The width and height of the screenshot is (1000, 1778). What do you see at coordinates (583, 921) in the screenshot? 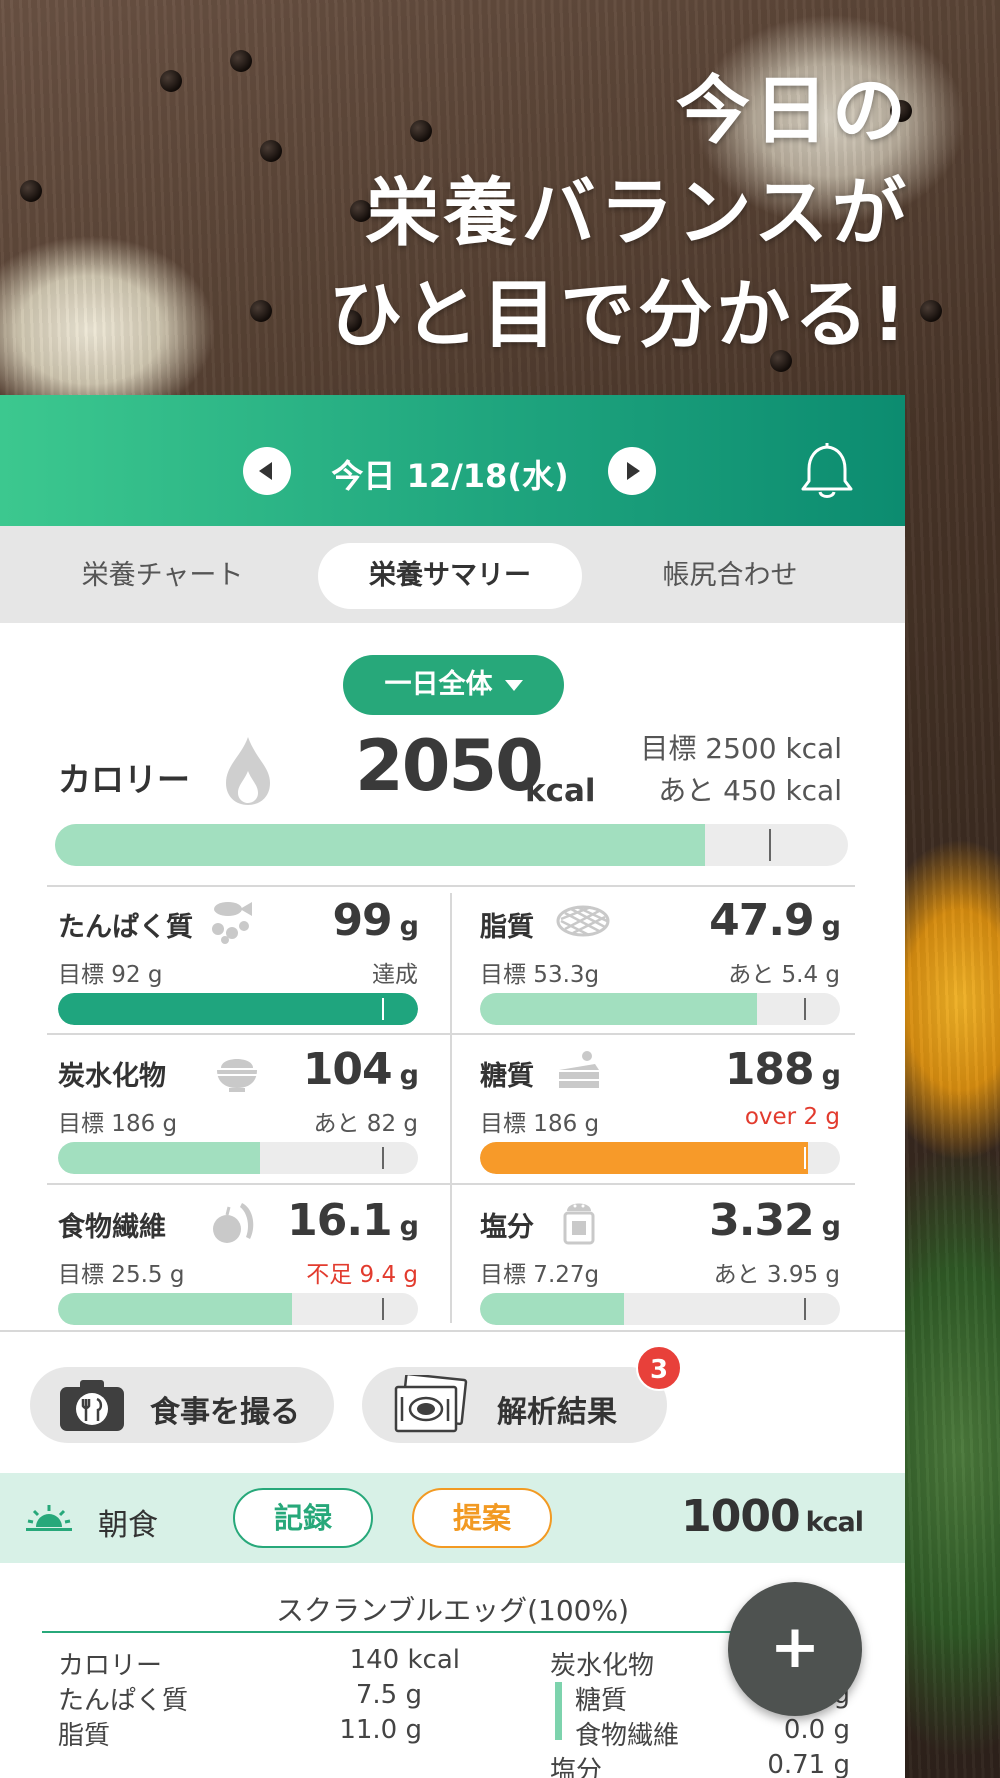
I see `meat-icon` at bounding box center [583, 921].